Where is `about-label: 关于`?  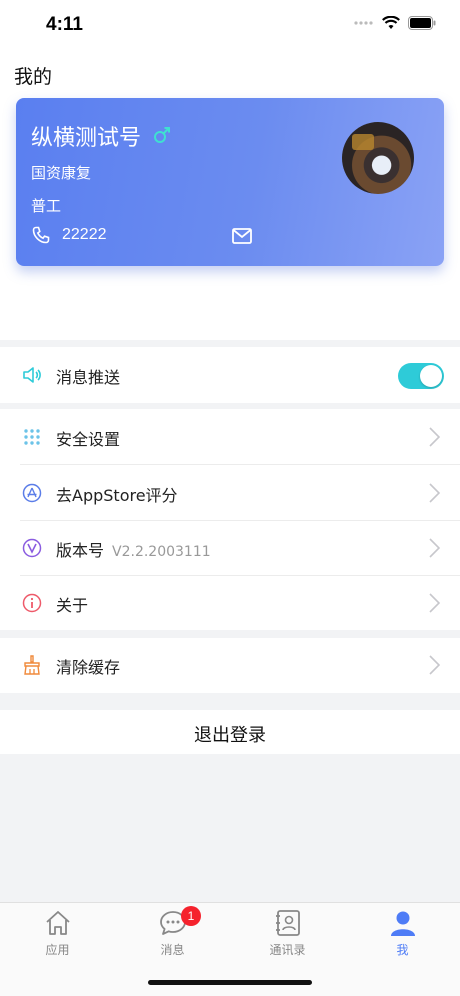 about-label: 关于 is located at coordinates (72, 605).